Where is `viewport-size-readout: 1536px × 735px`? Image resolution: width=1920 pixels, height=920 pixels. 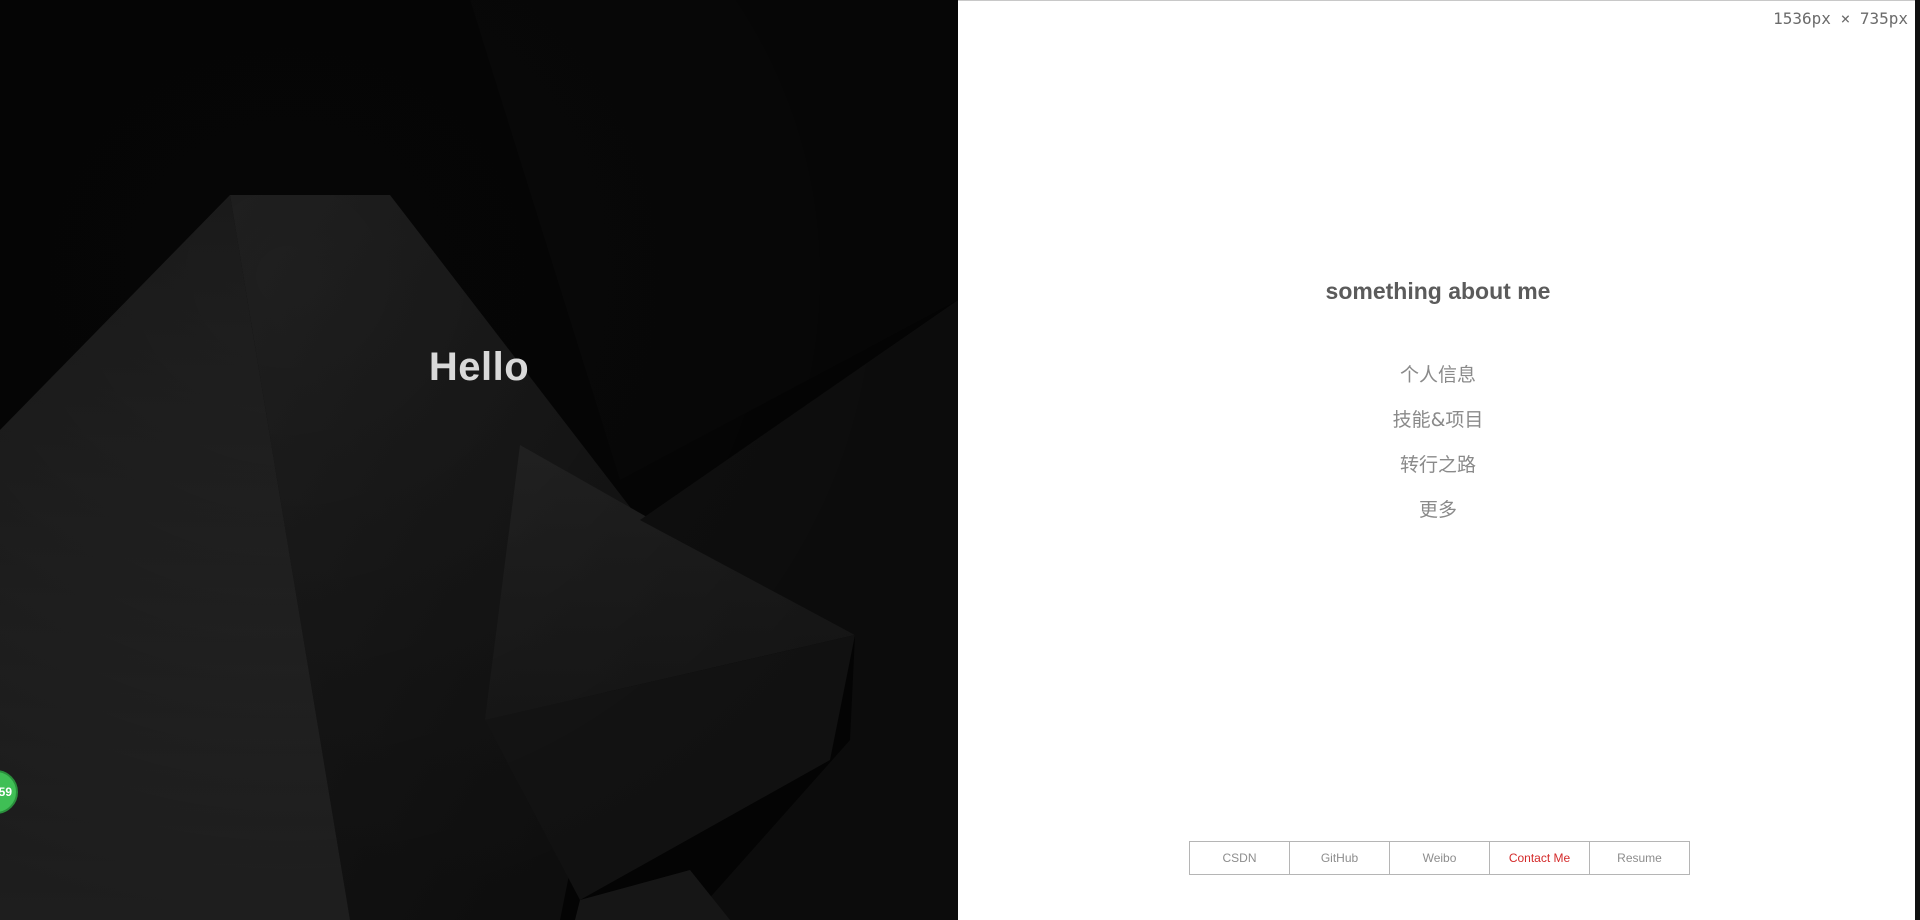 viewport-size-readout: 1536px × 735px is located at coordinates (1840, 18).